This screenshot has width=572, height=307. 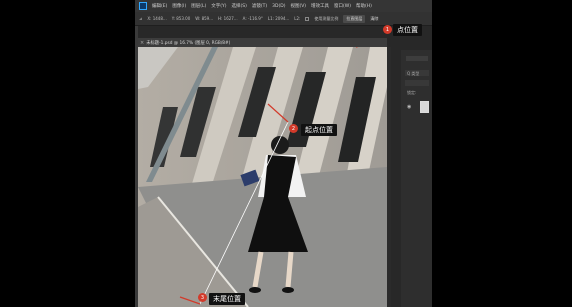 I want to click on menu-plugins: 增效工具, so click(x=320, y=6).